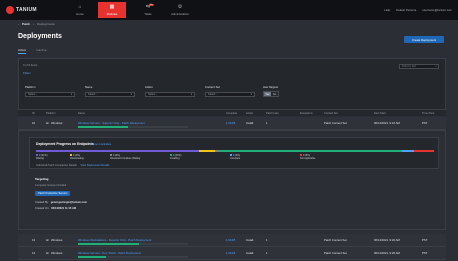 The image size is (458, 261). I want to click on filter-has-targets-label: Has Targets, so click(270, 87).